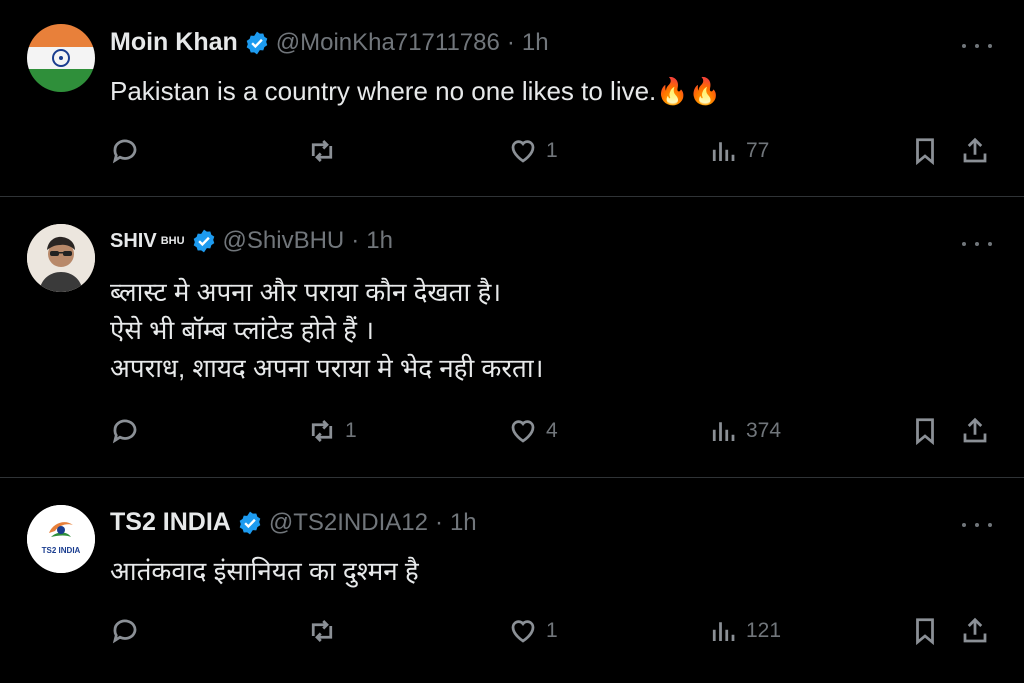 This screenshot has height=683, width=1024. I want to click on tweet-header: SHIV BHU @ShivBHU · 1h, so click(251, 241).